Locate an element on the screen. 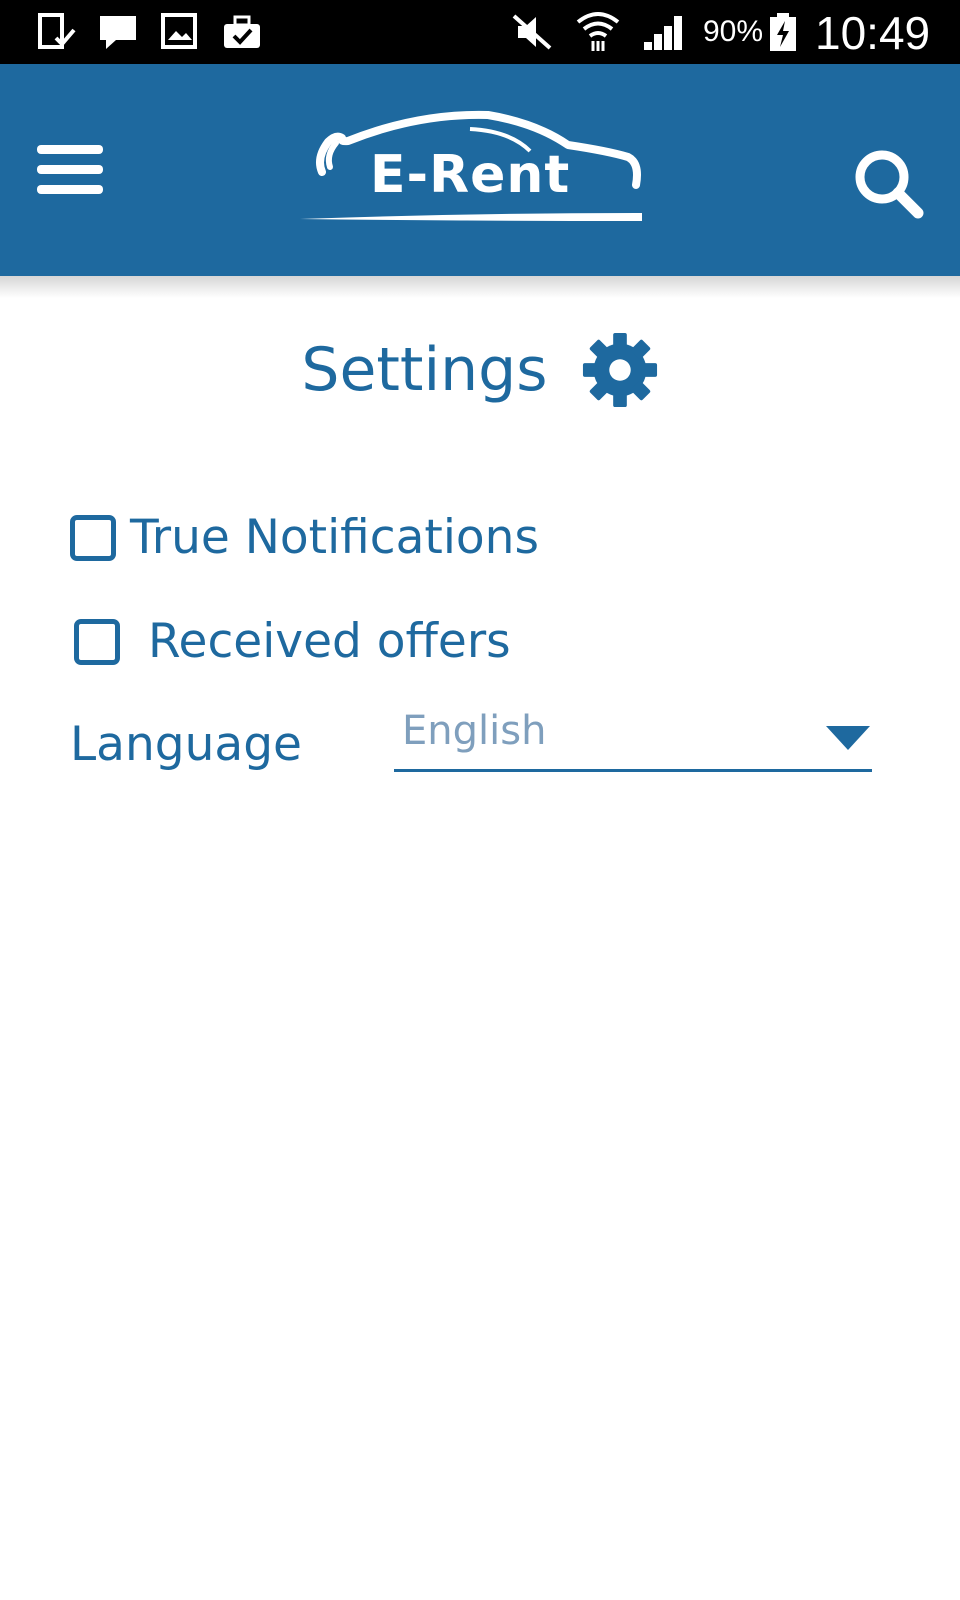  chat-icon is located at coordinates (118, 32).